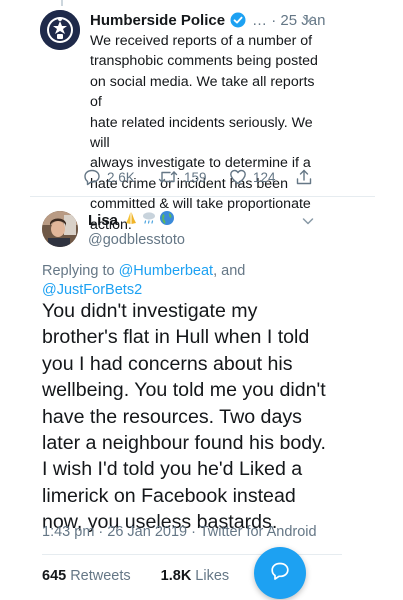  Describe the element at coordinates (136, 240) in the screenshot. I see `author-handle: @godblesstoto` at that location.